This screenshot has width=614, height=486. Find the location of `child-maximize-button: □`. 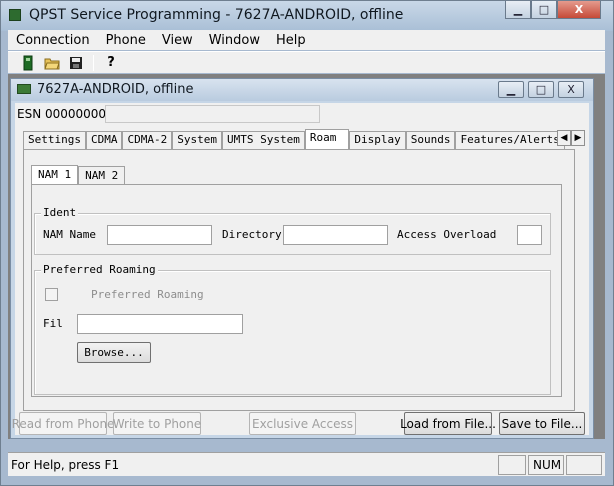

child-maximize-button: □ is located at coordinates (541, 89).